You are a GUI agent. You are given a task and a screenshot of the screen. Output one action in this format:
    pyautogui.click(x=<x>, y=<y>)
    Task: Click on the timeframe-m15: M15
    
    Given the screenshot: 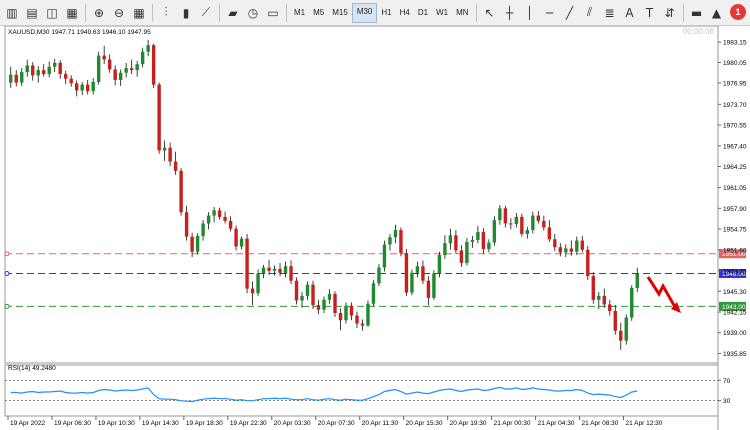 What is the action you would take?
    pyautogui.click(x=340, y=13)
    